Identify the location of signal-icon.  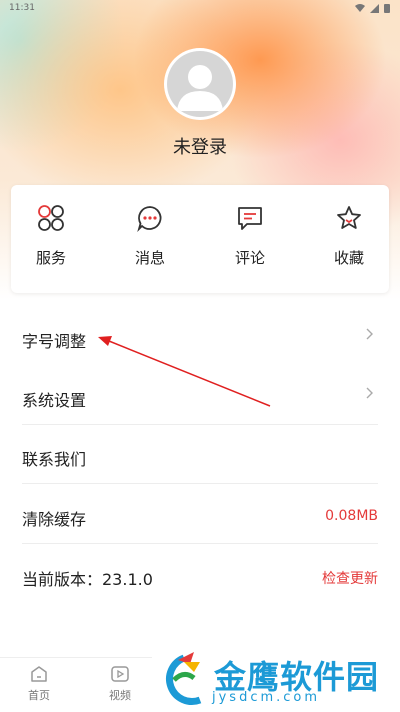
(374, 8).